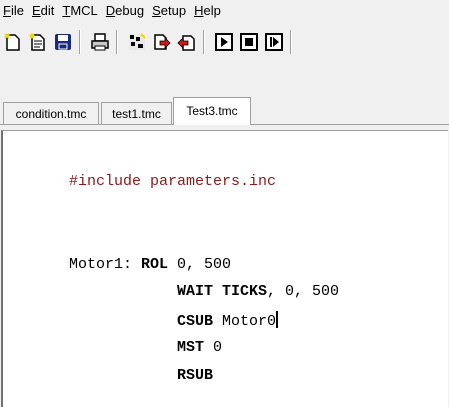  I want to click on menu-tmcl: TMCL, so click(79, 11).